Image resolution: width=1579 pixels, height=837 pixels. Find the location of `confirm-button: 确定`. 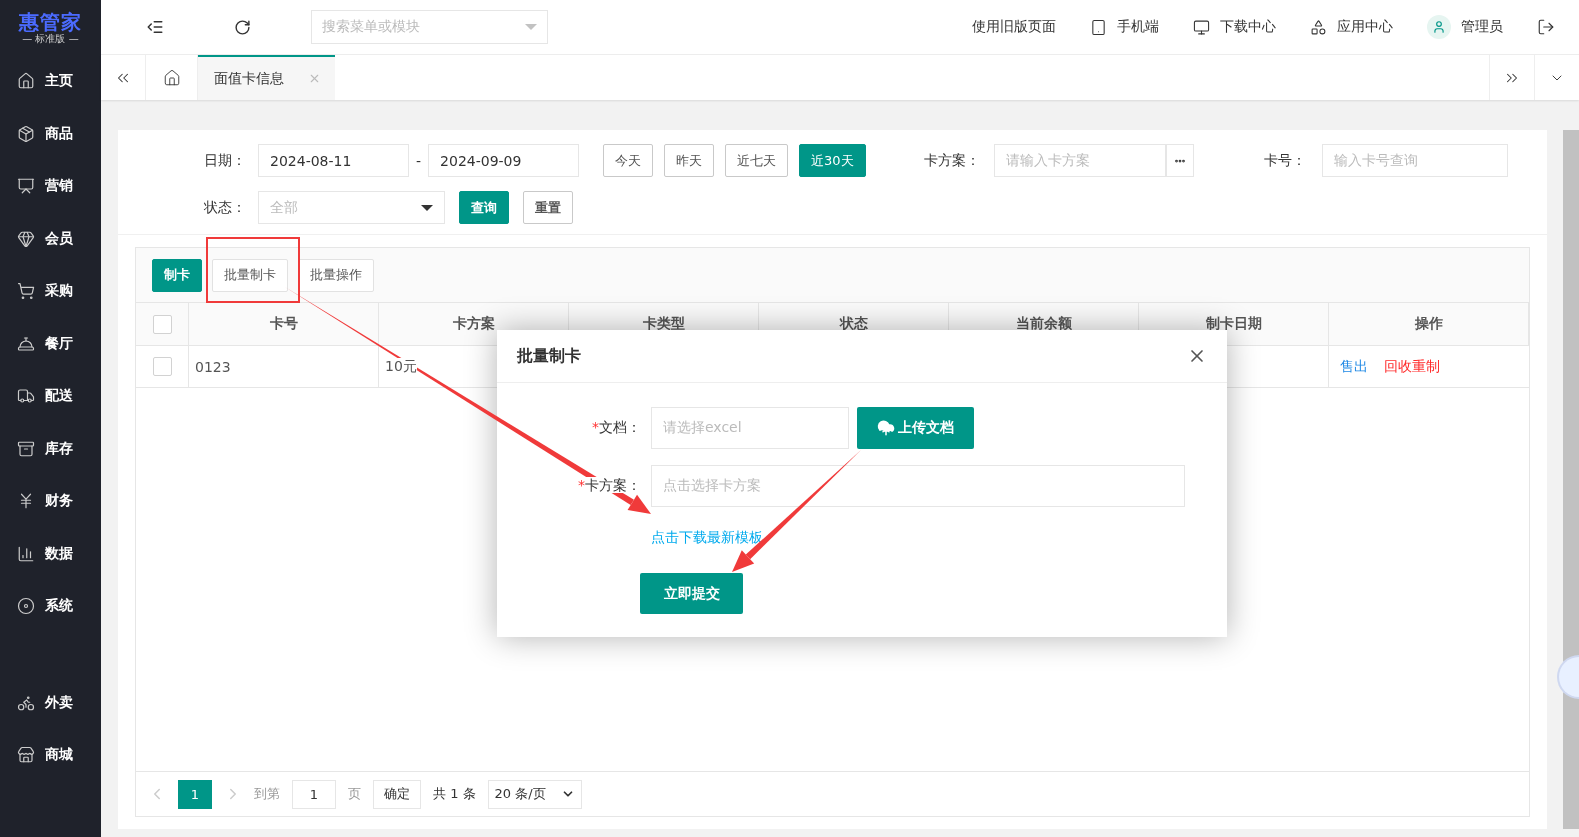

confirm-button: 确定 is located at coordinates (397, 794).